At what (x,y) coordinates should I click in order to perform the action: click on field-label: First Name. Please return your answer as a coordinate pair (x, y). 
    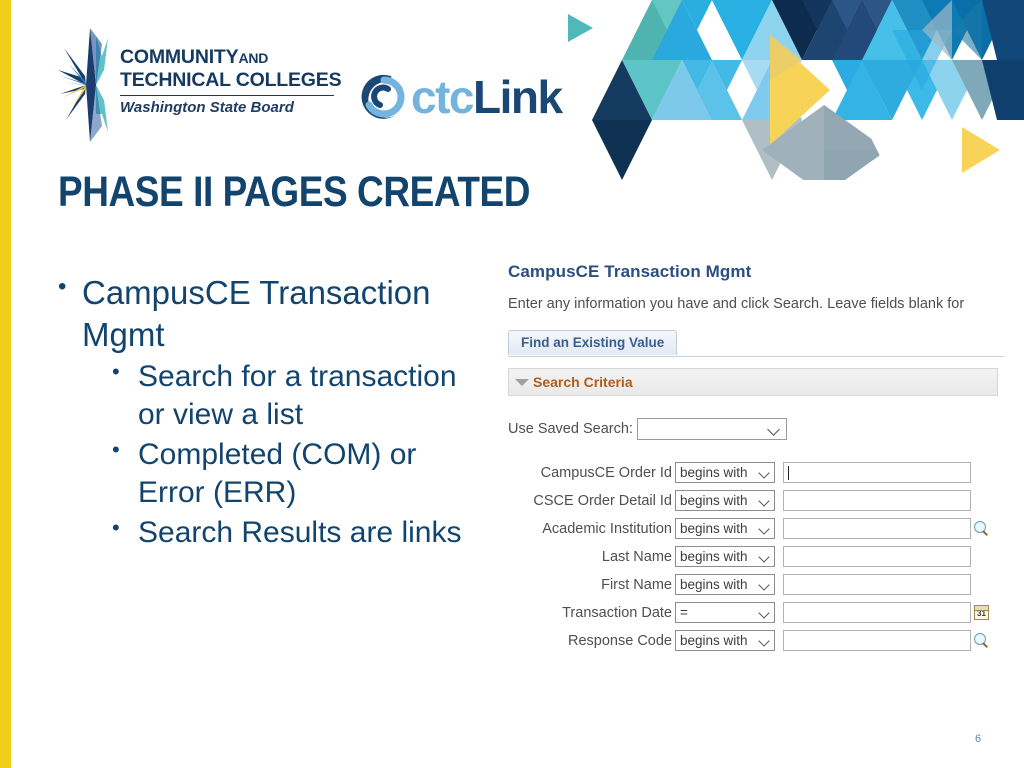
    Looking at the image, I should click on (636, 584).